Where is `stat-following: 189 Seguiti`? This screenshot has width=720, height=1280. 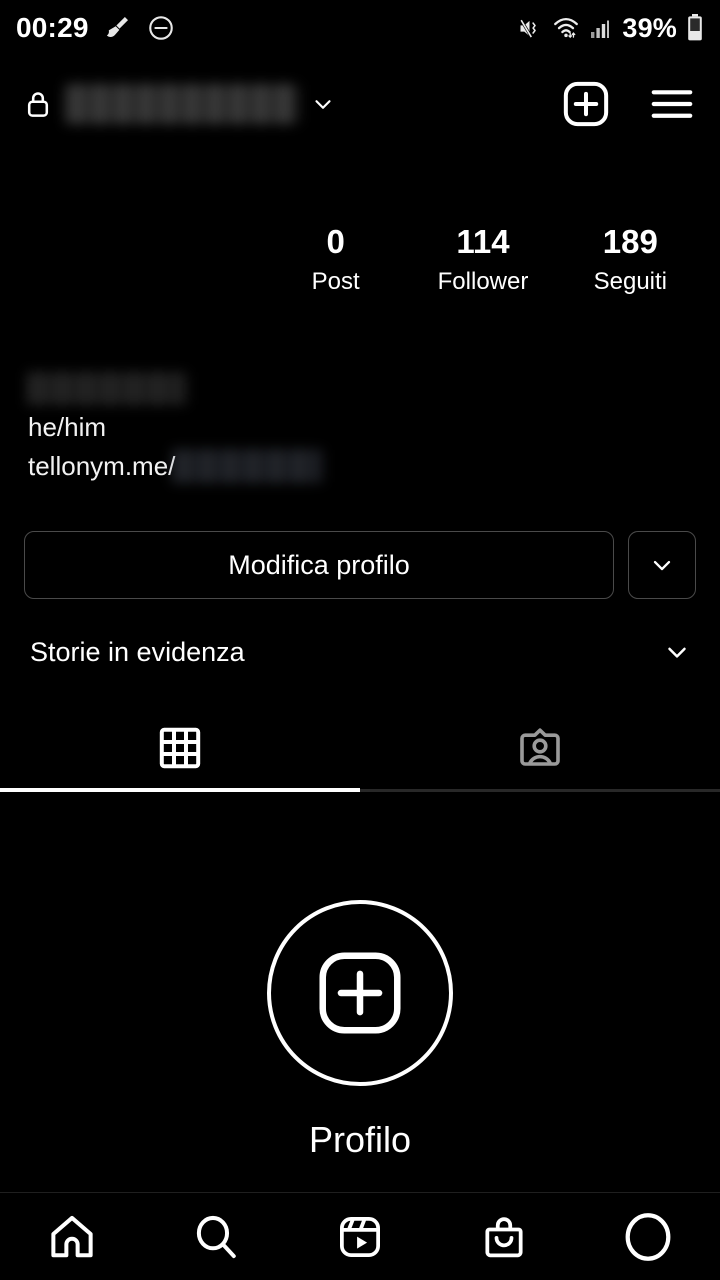 stat-following: 189 Seguiti is located at coordinates (630, 260).